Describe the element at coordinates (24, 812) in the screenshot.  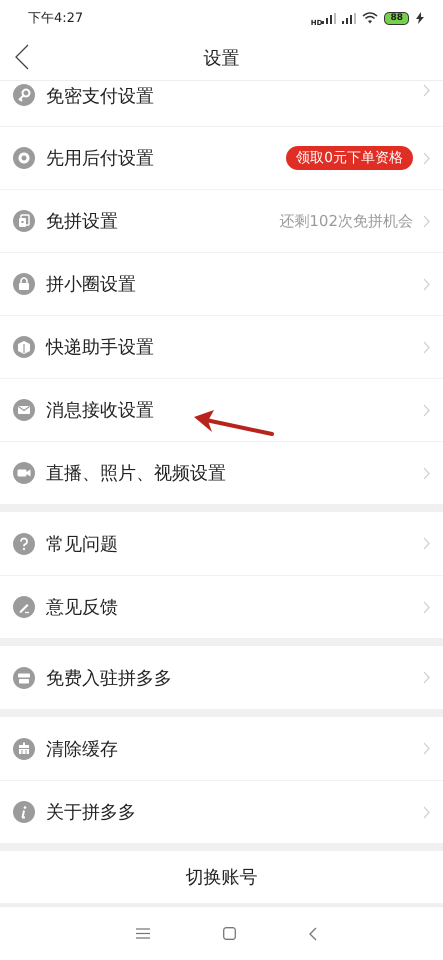
I see `info-icon` at that location.